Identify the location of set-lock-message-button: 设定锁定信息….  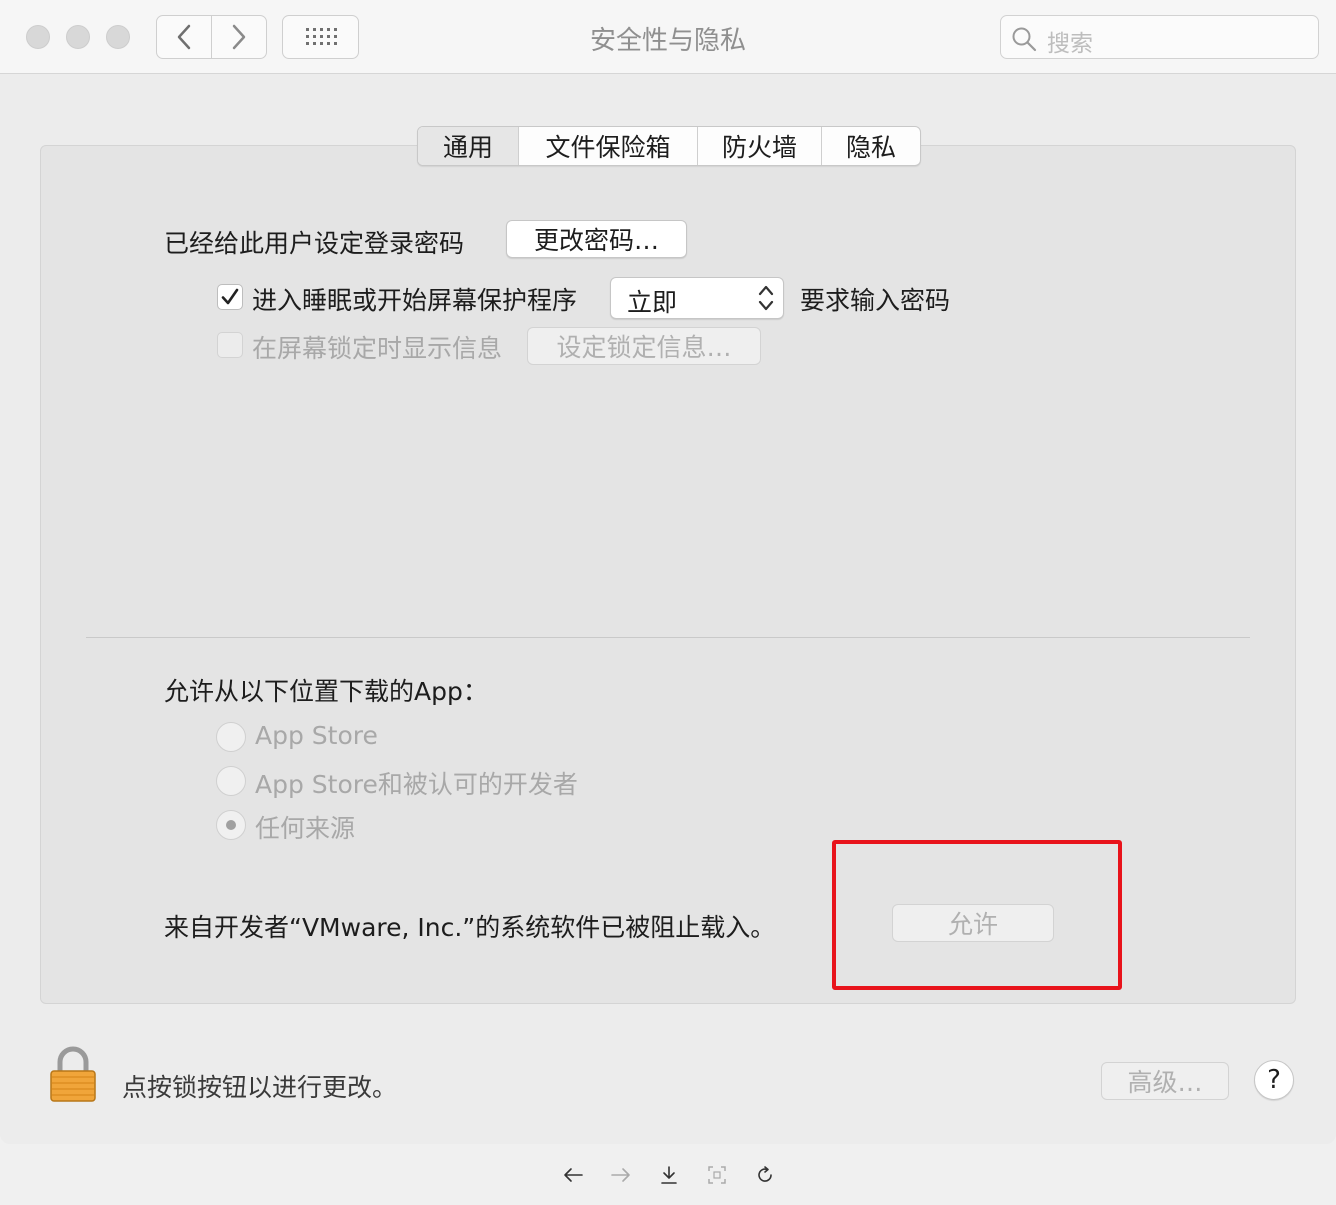
(644, 346).